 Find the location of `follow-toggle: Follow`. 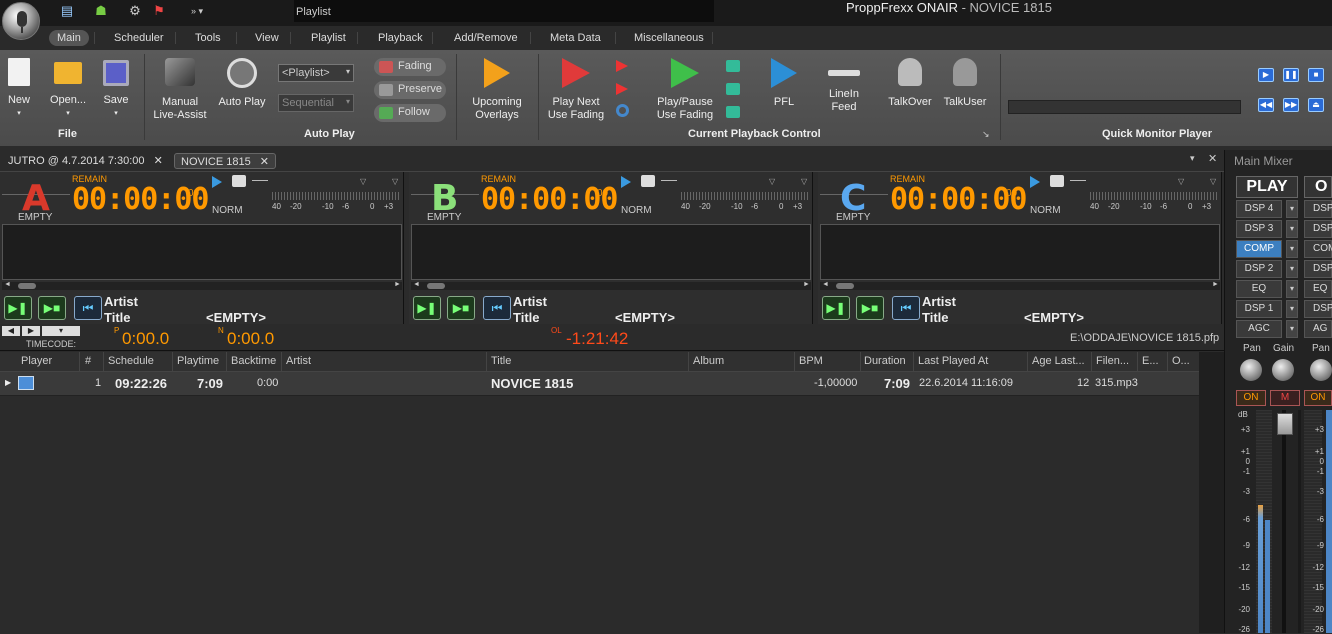

follow-toggle: Follow is located at coordinates (410, 113).